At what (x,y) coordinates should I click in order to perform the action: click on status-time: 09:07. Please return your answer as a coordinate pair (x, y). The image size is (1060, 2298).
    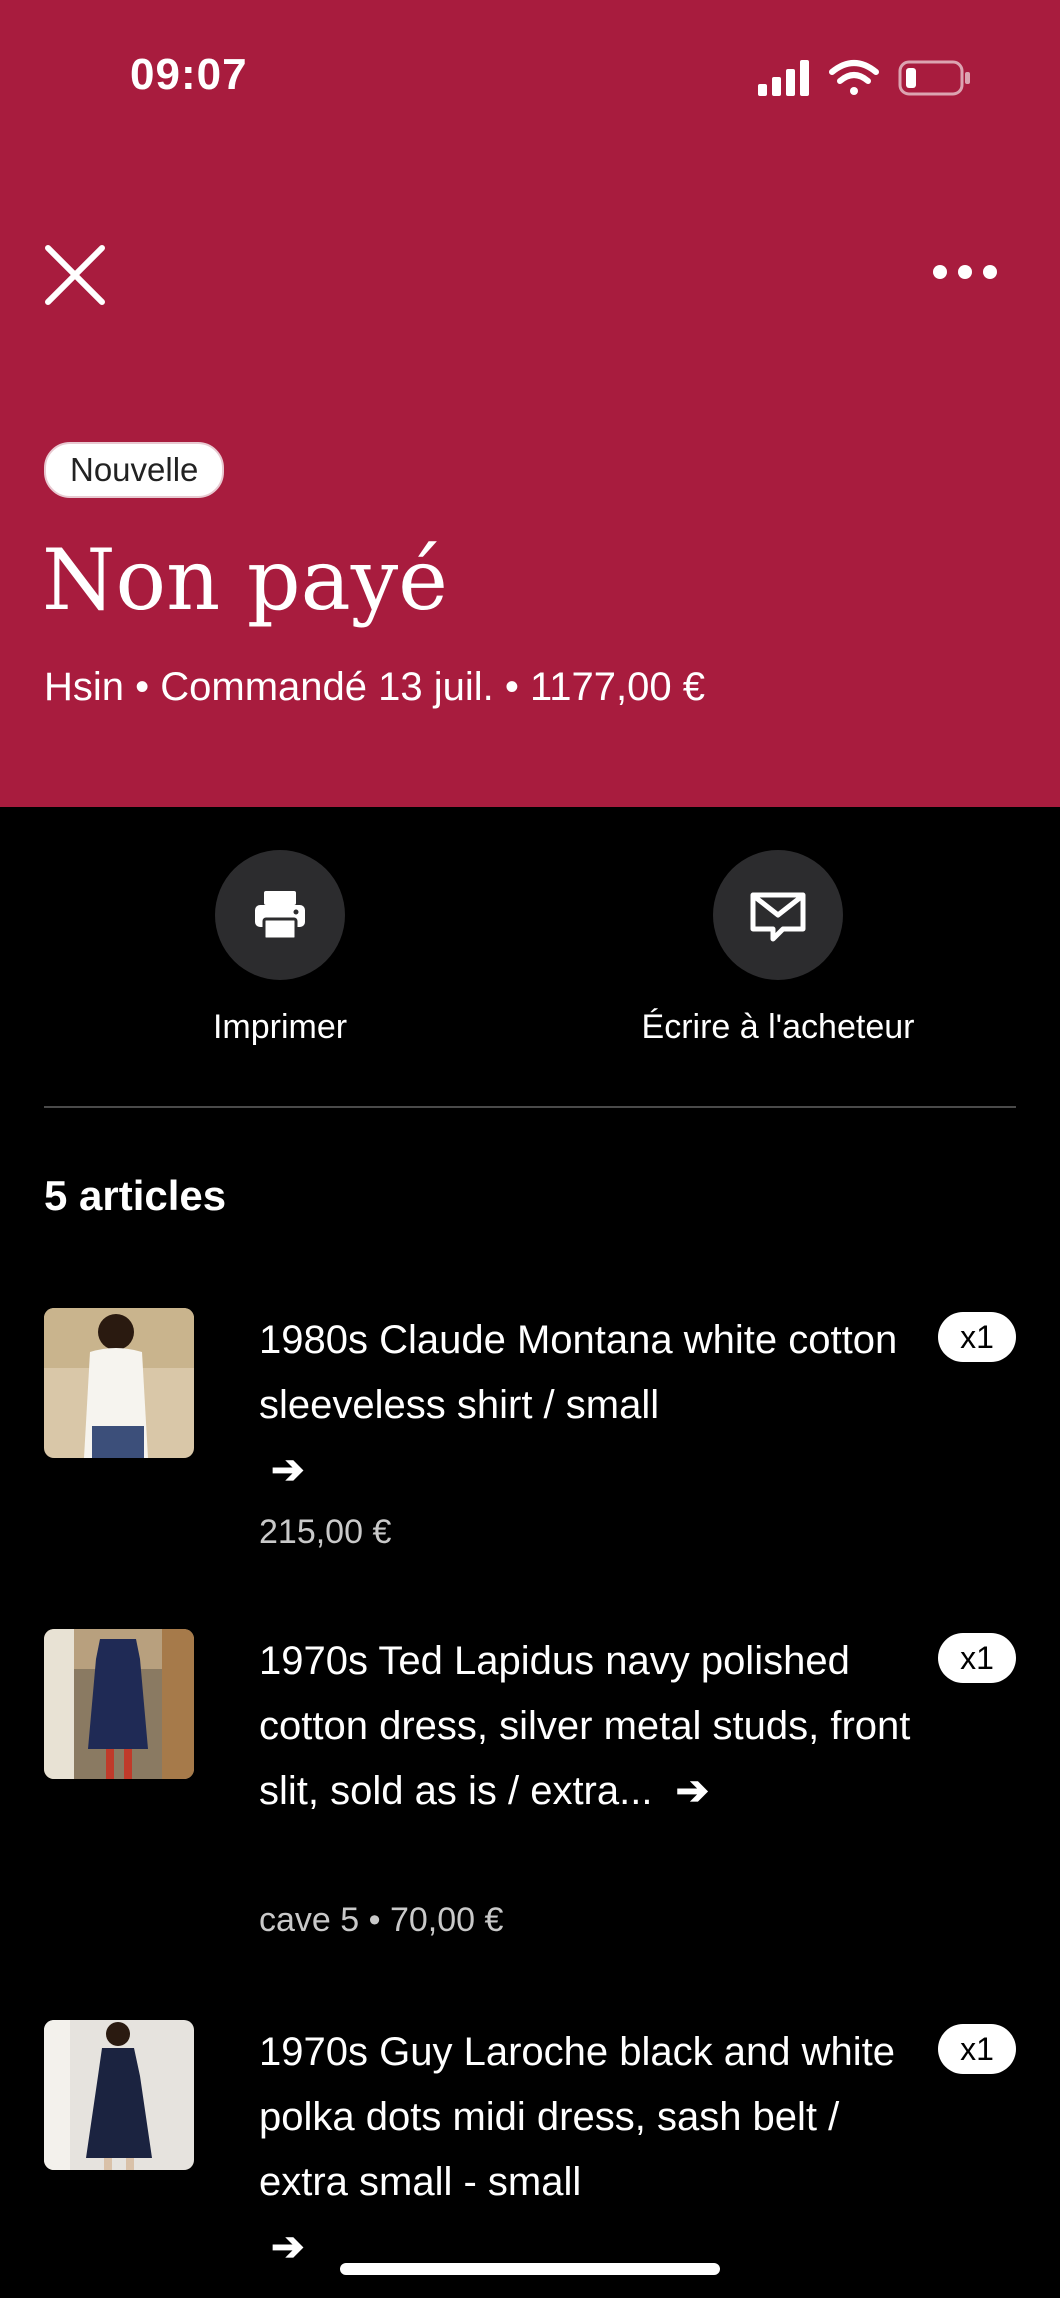
    Looking at the image, I should click on (189, 74).